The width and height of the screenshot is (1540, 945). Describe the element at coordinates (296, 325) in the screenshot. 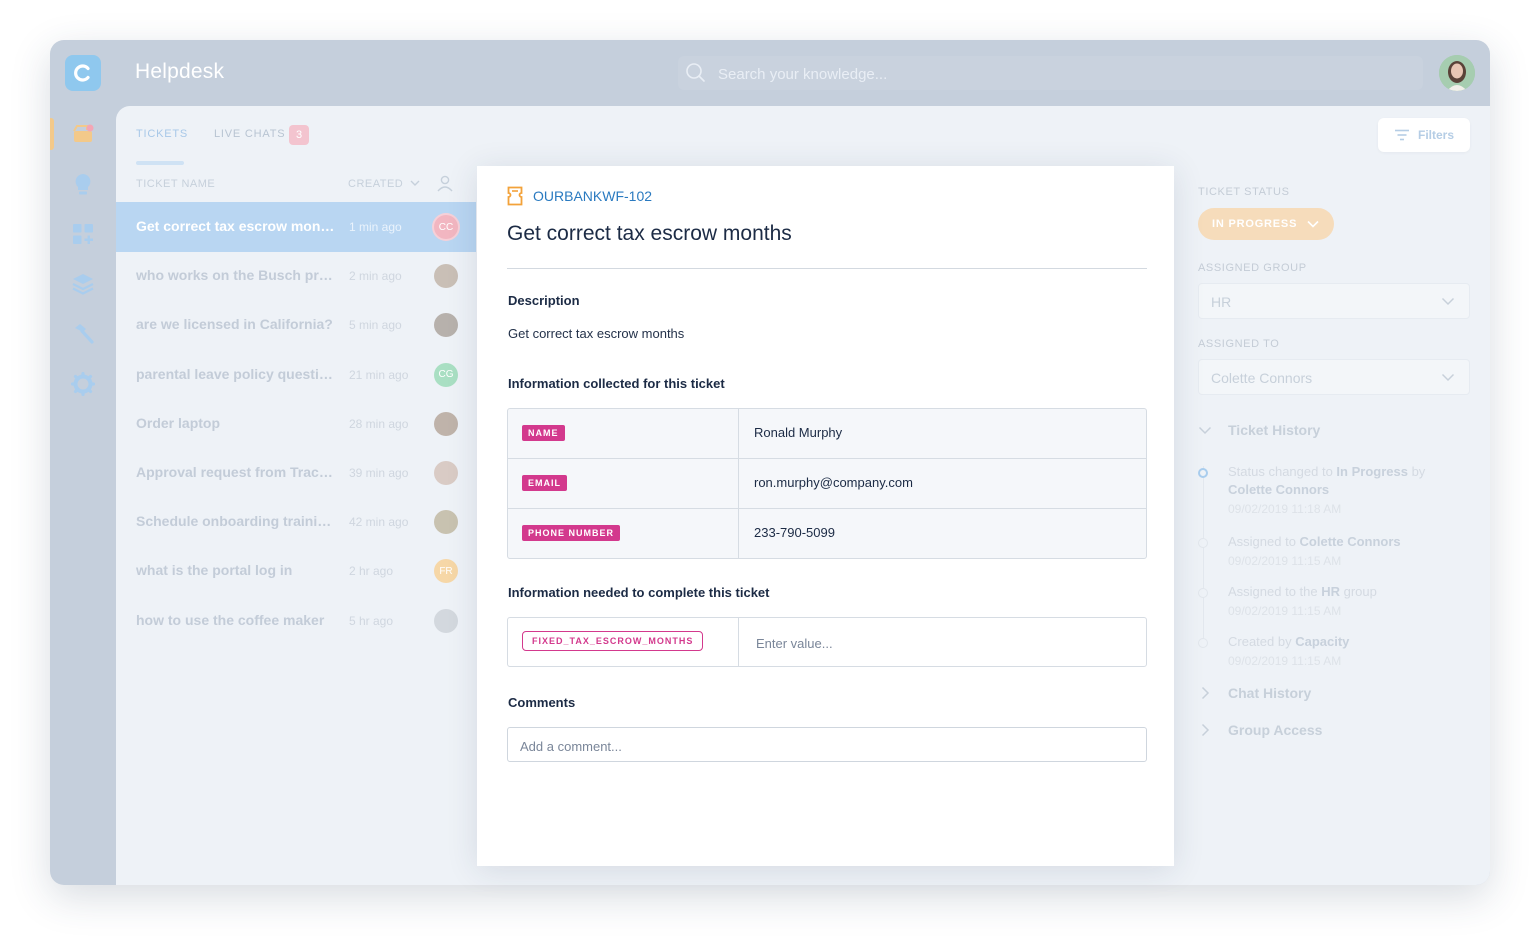

I see `ticket-row: are we licensed in California? 5 min ago` at that location.